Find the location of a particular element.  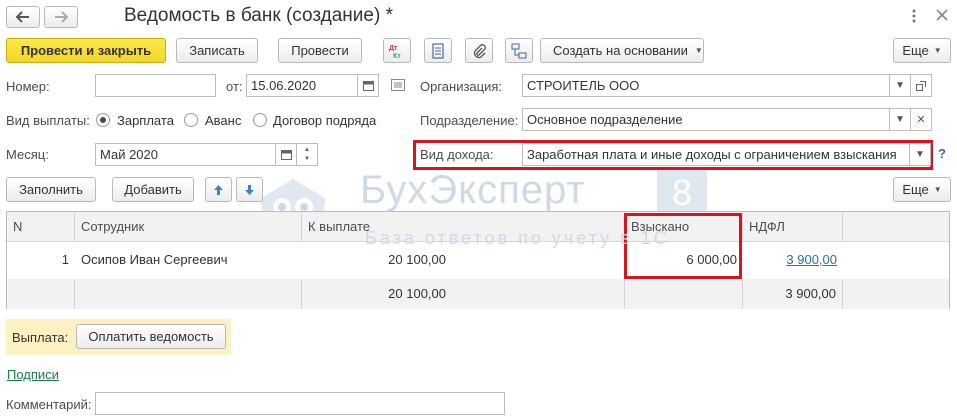

open-icon is located at coordinates (921, 85).